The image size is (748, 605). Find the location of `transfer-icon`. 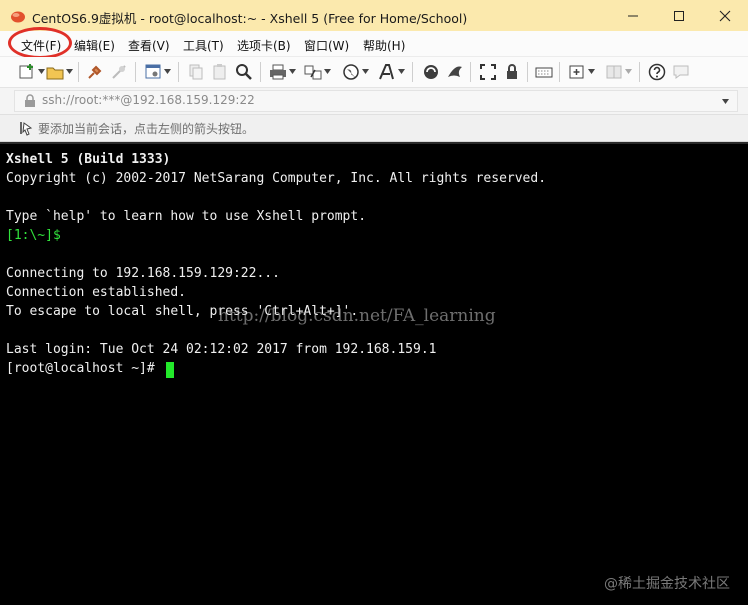

transfer-icon is located at coordinates (313, 72).